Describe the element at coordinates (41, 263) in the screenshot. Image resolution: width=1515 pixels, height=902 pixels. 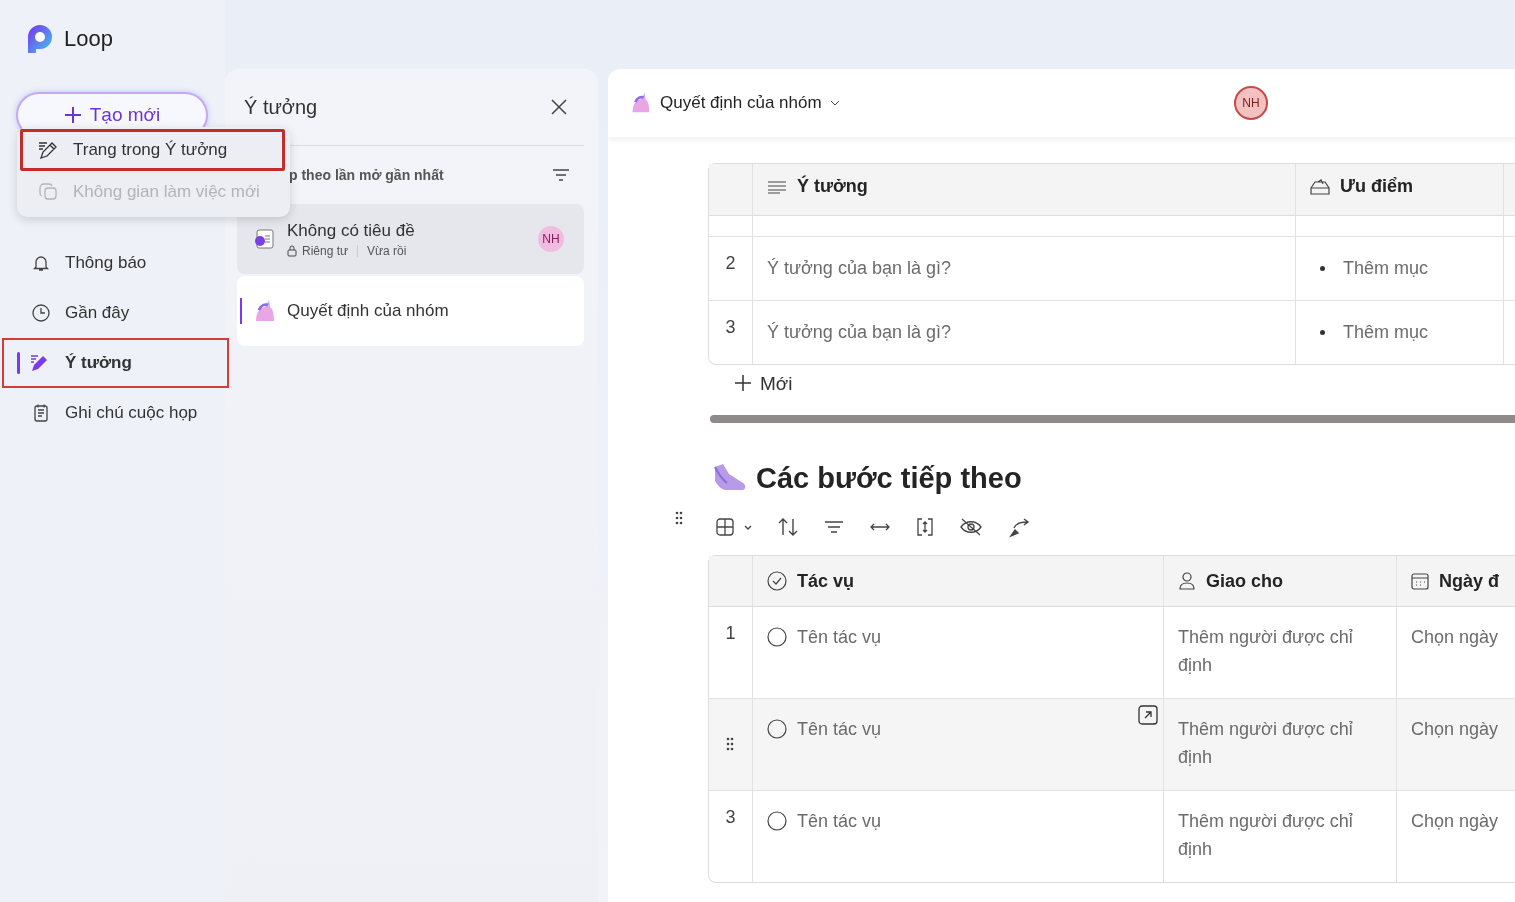
I see `bell-icon` at that location.